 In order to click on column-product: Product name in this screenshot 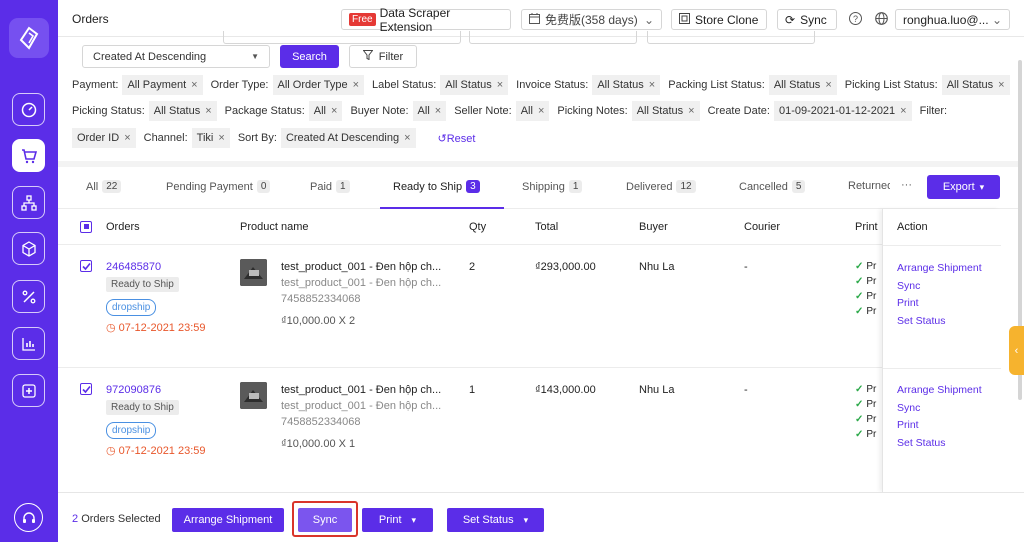, I will do `click(274, 227)`.